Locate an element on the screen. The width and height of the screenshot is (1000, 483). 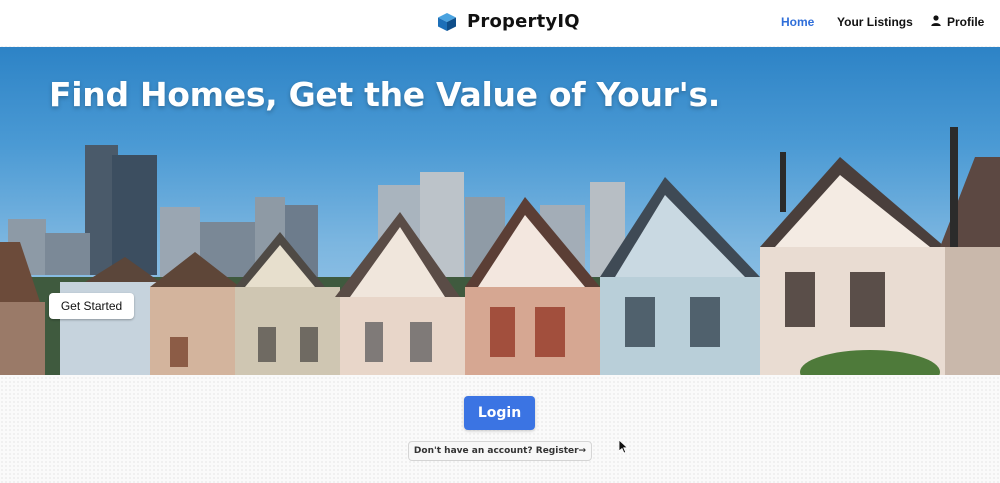
nav-your-listings-link: Your Listings is located at coordinates (875, 22).